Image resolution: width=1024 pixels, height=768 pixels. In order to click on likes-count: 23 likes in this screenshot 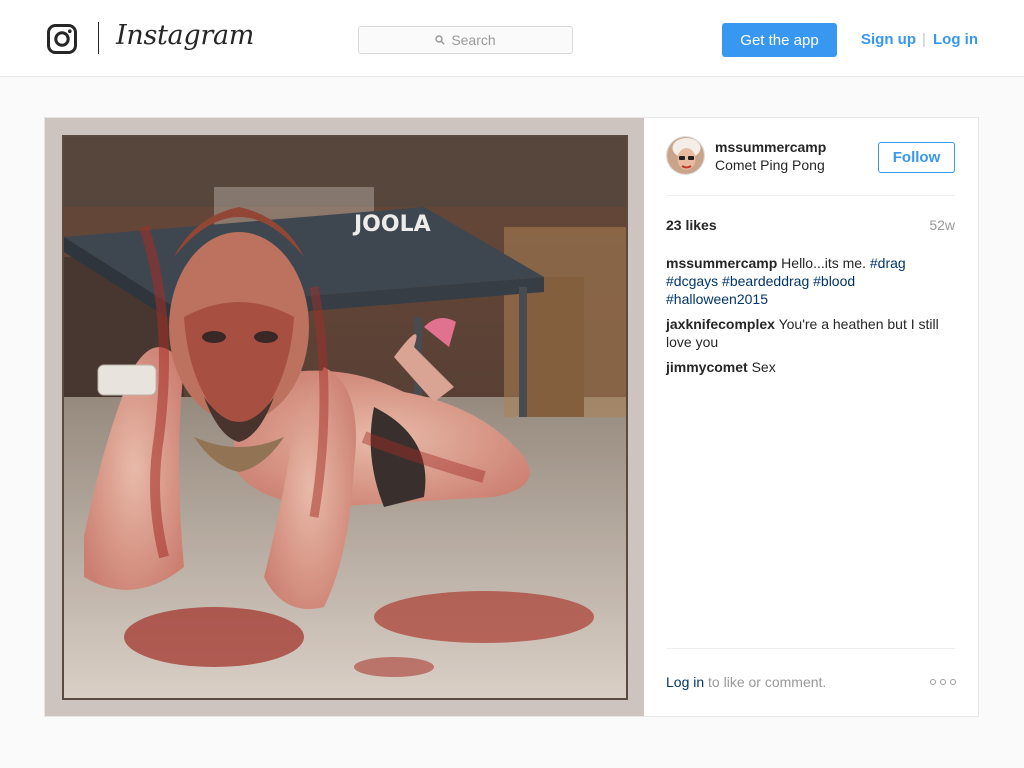, I will do `click(691, 225)`.